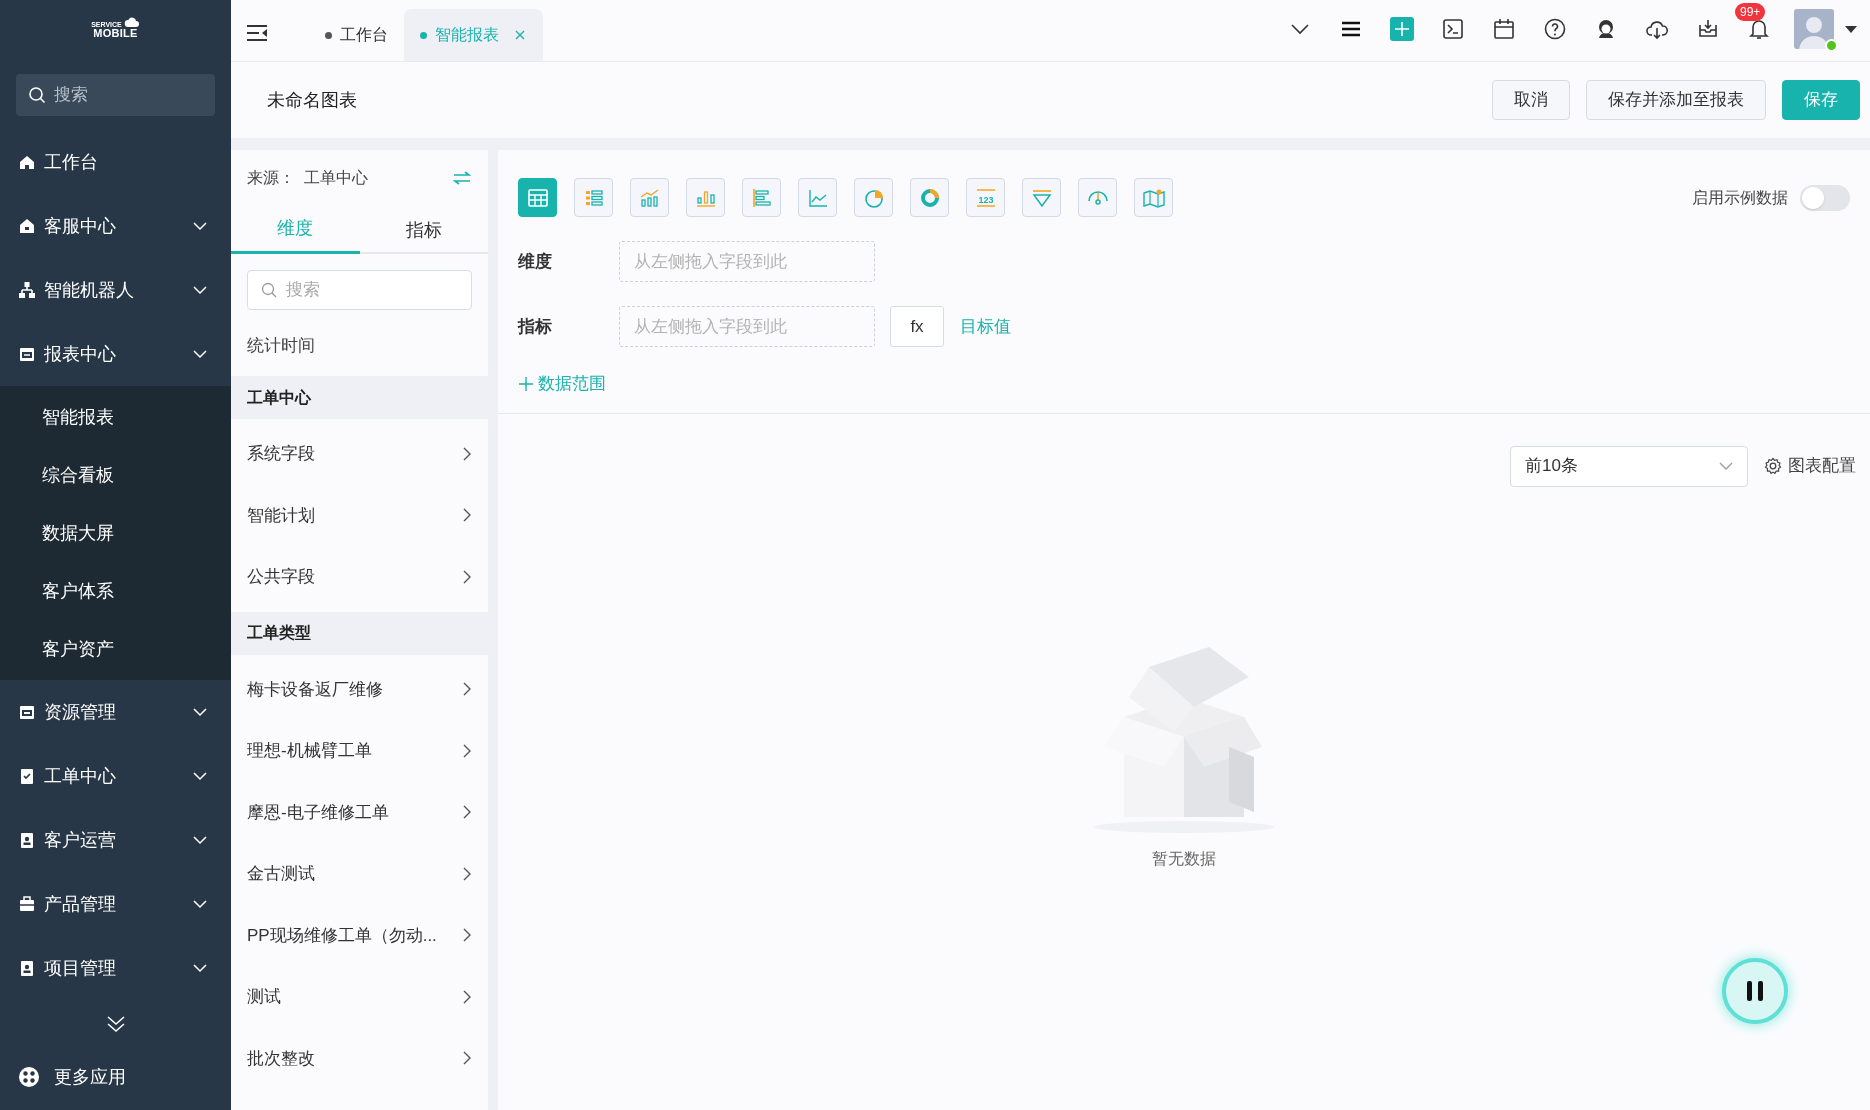  Describe the element at coordinates (115, 290) in the screenshot. I see `menu-item: 智能机器人` at that location.